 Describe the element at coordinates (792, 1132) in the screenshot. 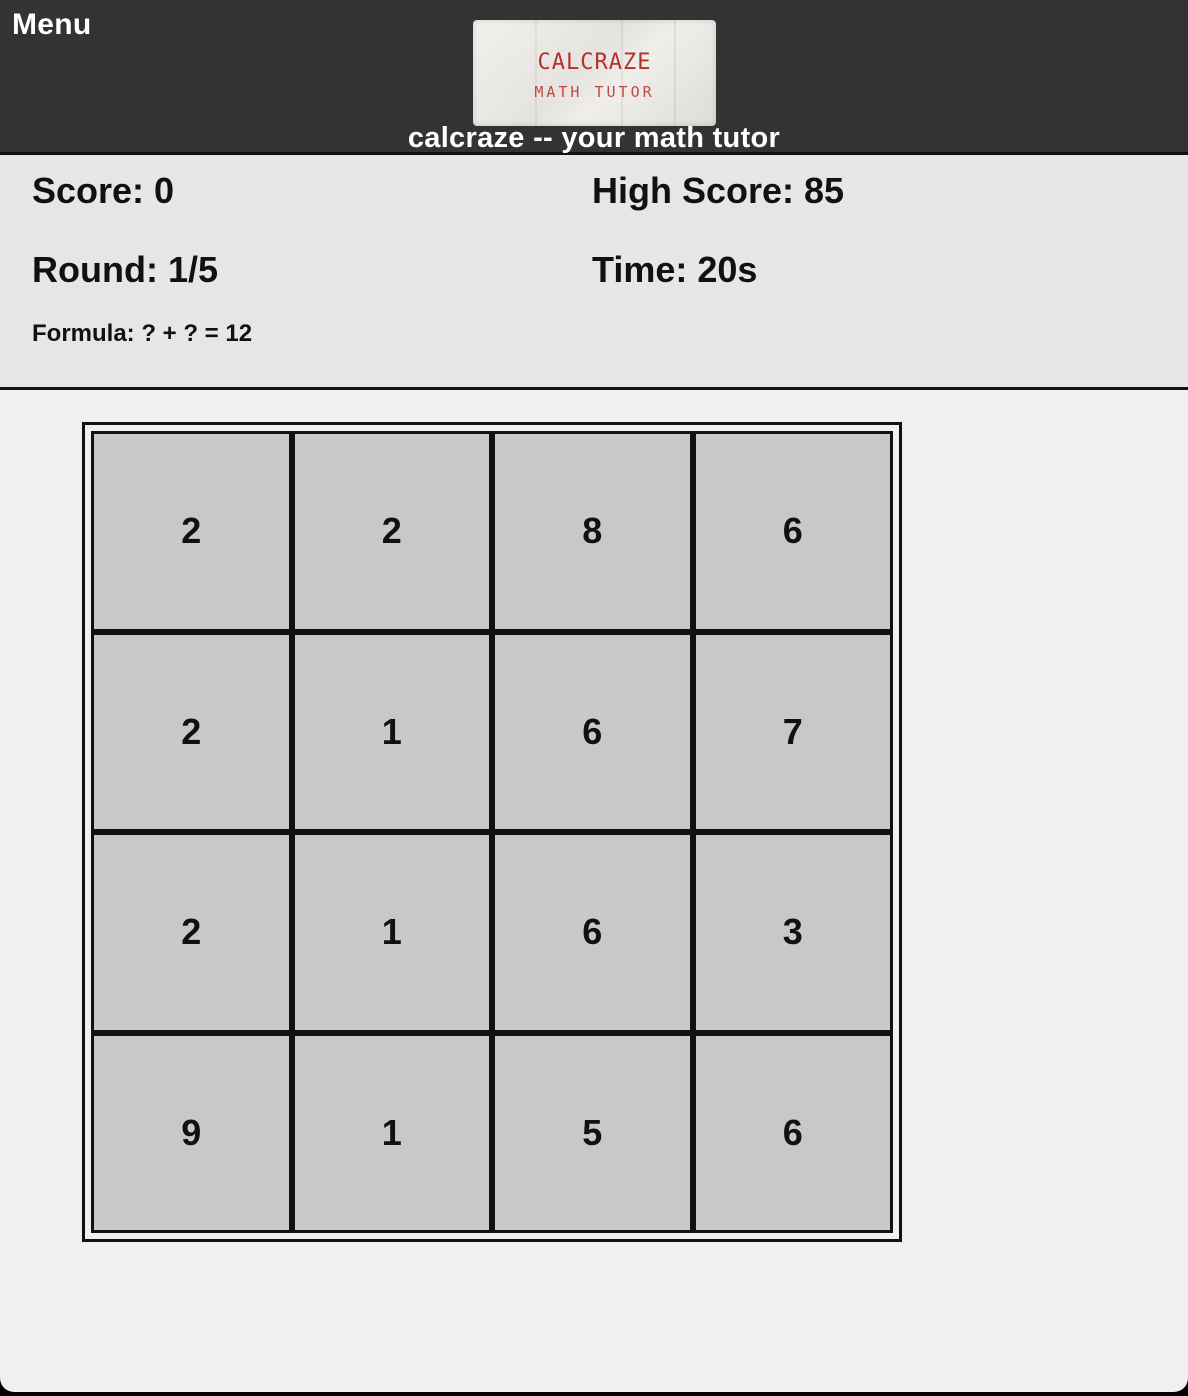

I see `grid-cell-r4-c4: 6` at that location.